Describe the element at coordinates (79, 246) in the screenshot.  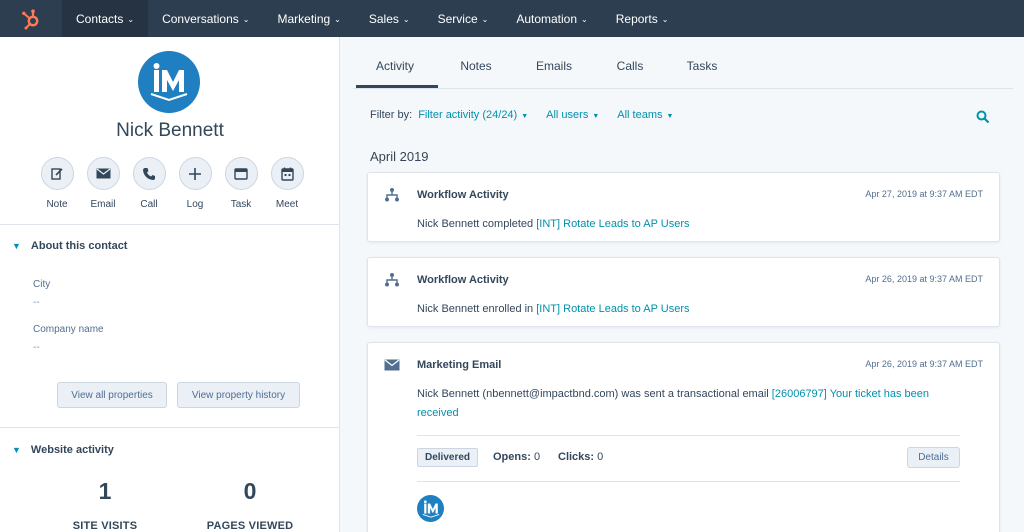
I see `about-heading: About this contact` at that location.